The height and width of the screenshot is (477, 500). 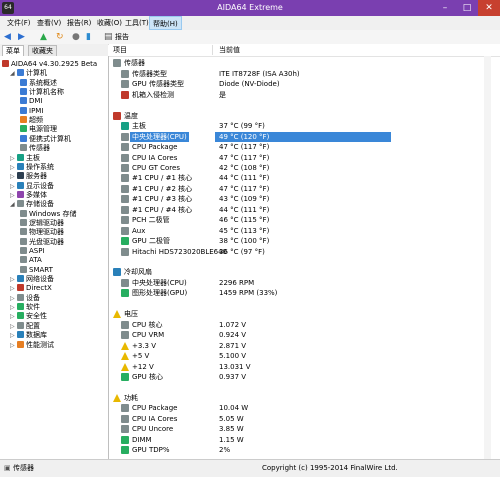 I want to click on tree-item: Windows 存储, so click(x=48, y=214).